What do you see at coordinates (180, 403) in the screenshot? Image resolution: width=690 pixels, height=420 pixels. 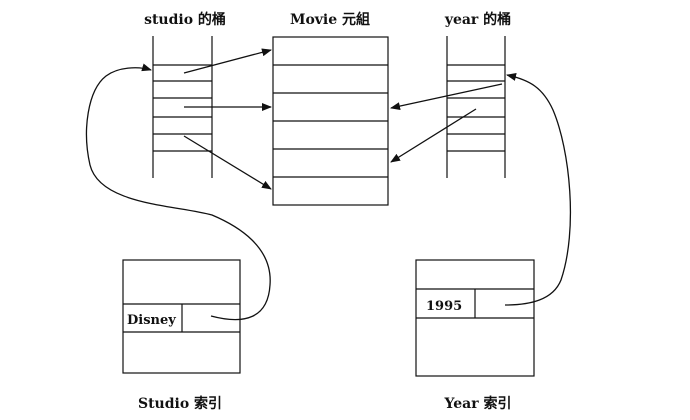 I see `studio-index-label: Studio 索引` at bounding box center [180, 403].